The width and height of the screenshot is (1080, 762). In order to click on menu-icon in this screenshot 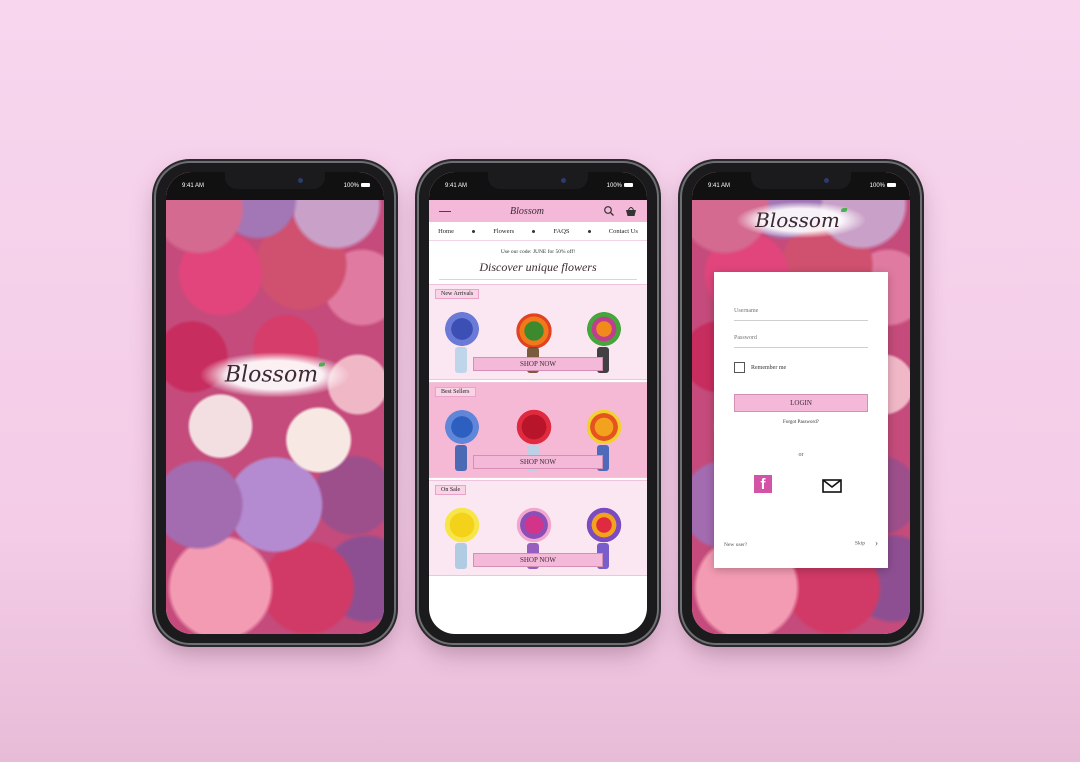, I will do `click(445, 211)`.